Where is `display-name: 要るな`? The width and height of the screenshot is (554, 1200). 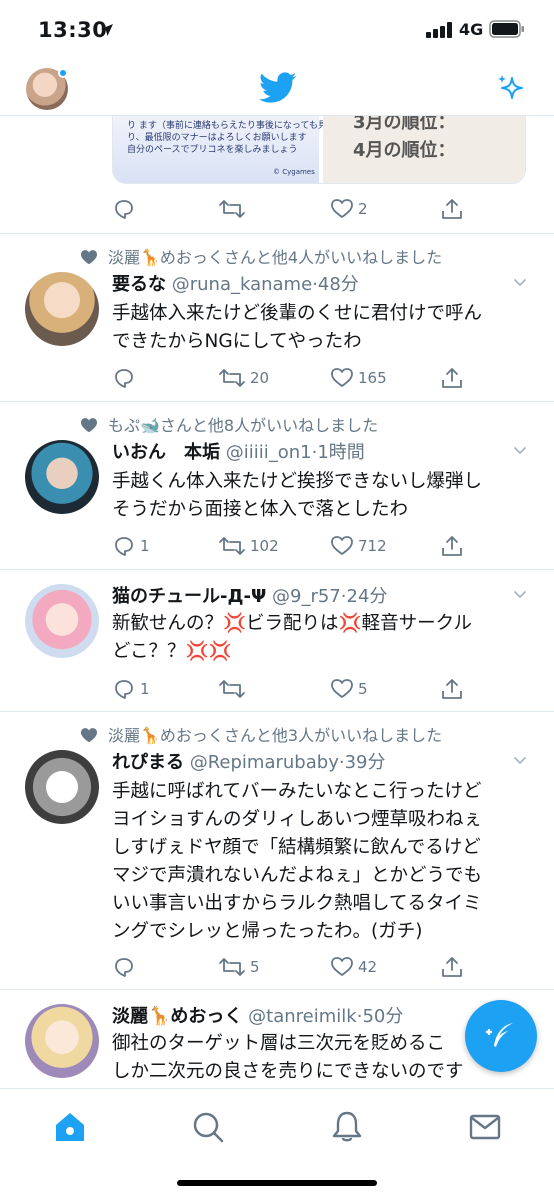
display-name: 要るな is located at coordinates (139, 284).